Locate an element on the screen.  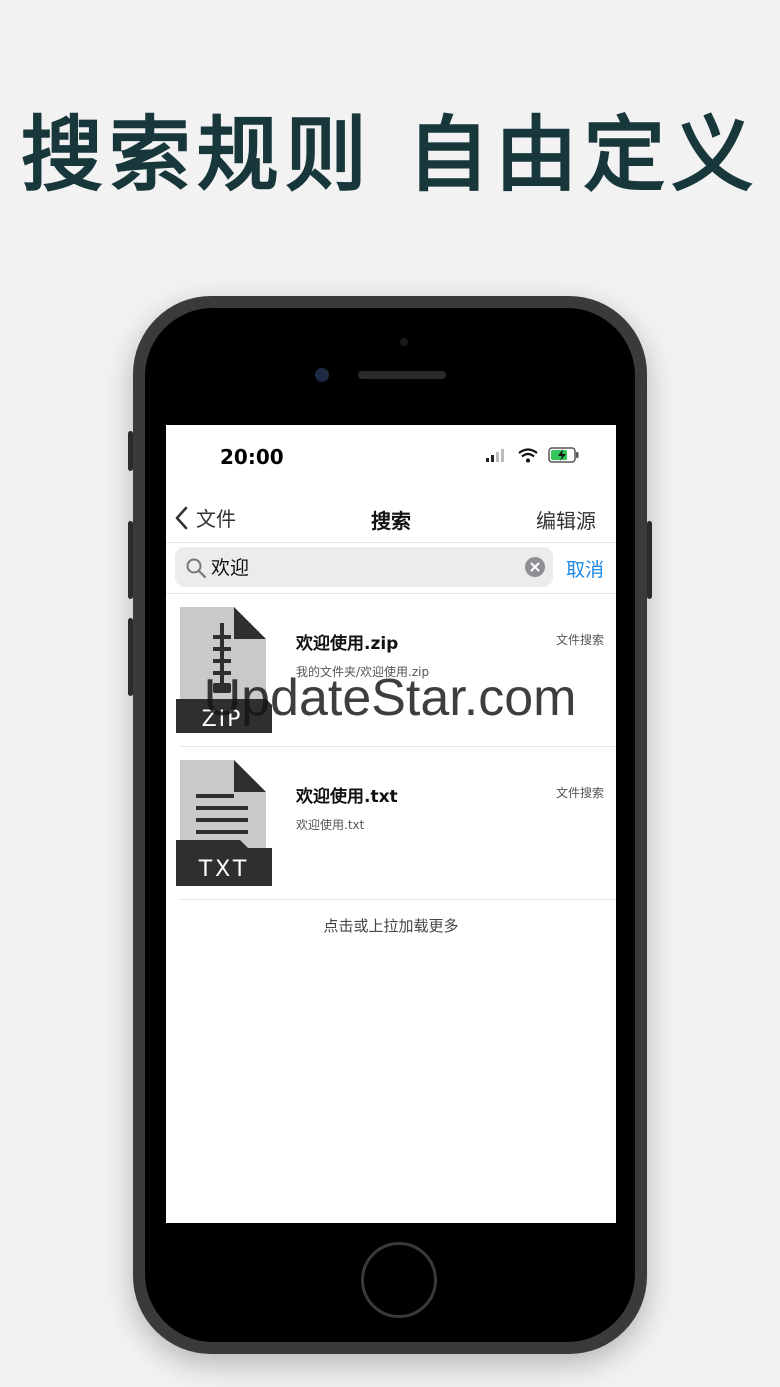
file-name: 欢迎使用.zip is located at coordinates (347, 644).